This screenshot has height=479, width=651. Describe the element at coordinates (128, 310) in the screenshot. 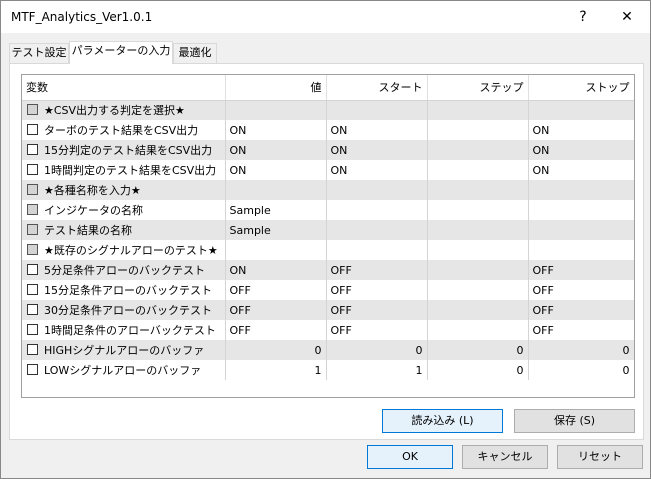

I see `param-name-label: 30分足条件アローのバックテスト` at that location.